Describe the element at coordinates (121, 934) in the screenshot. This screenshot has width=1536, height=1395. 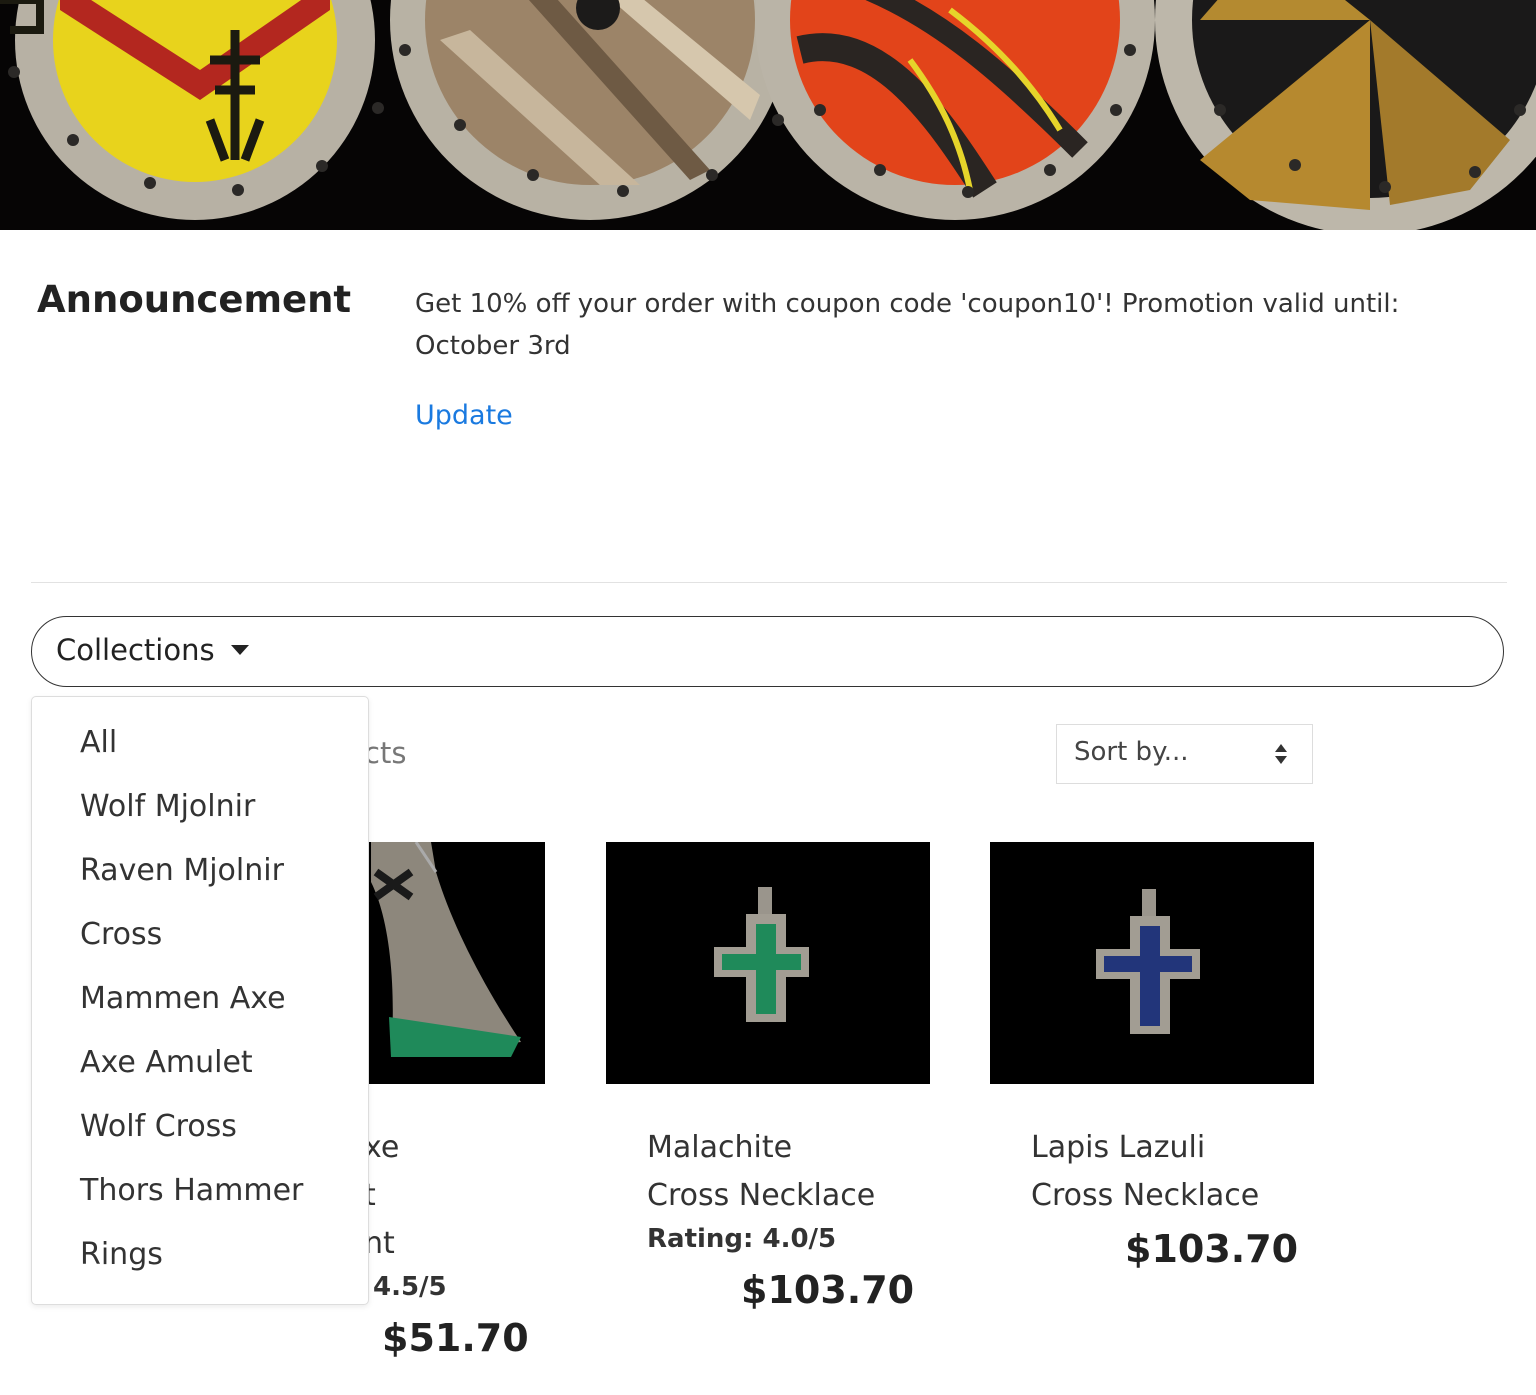
I see `collection-item-cross: Cross` at that location.